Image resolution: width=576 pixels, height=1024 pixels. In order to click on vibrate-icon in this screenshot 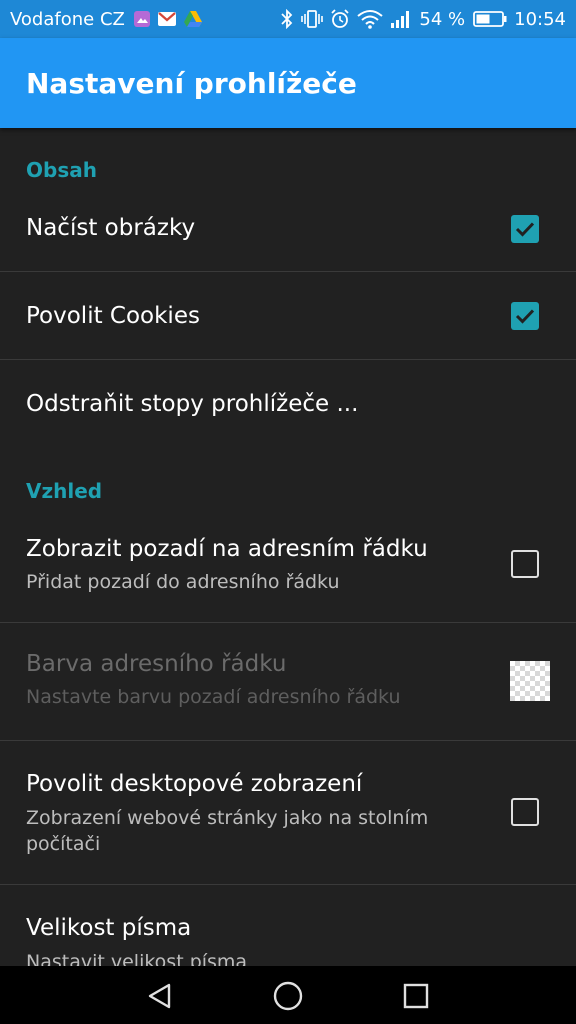, I will do `click(312, 19)`.